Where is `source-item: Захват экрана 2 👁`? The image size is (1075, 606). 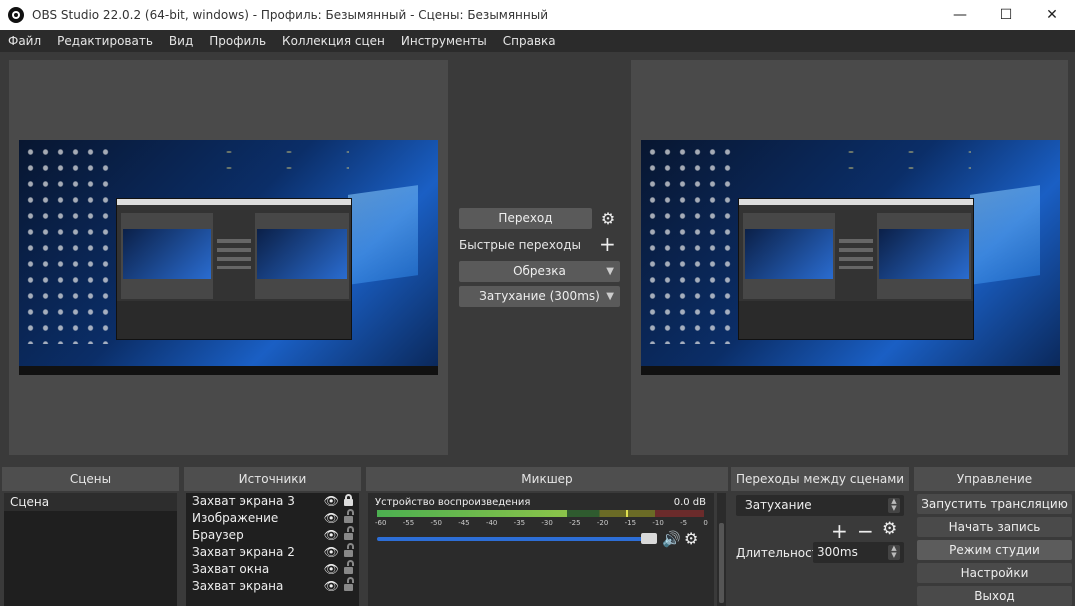
source-item: Захват экрана 2 👁 is located at coordinates (272, 552).